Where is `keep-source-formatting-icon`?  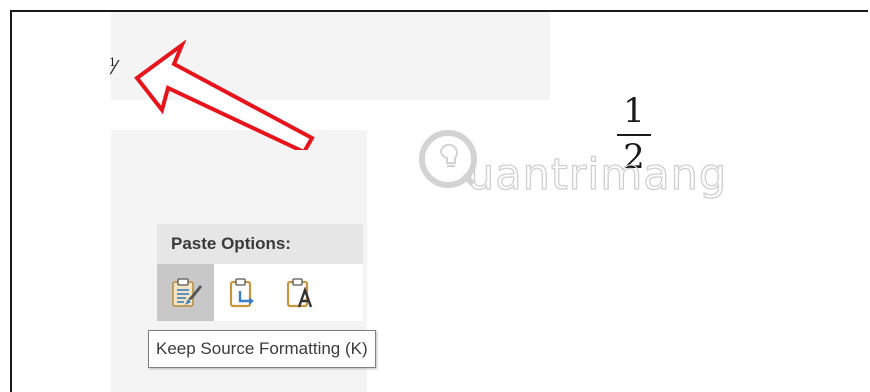
keep-source-formatting-icon is located at coordinates (186, 292).